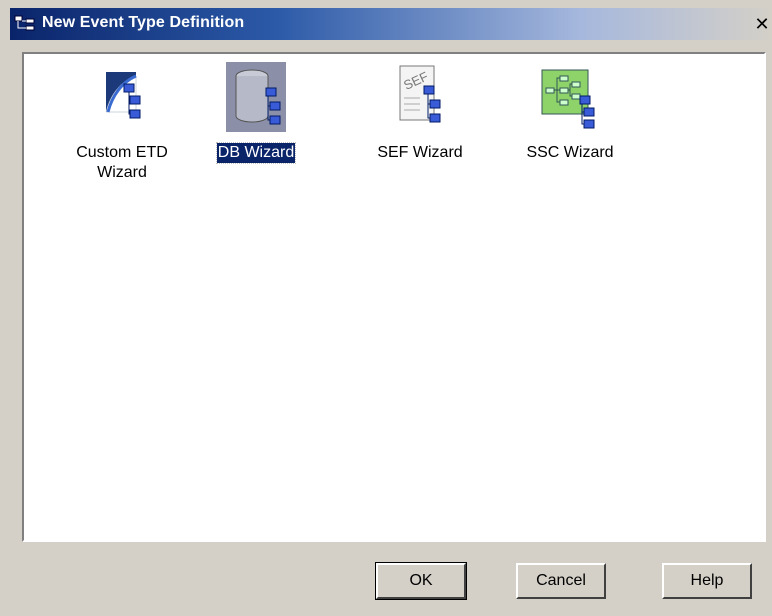 This screenshot has width=772, height=616. Describe the element at coordinates (570, 152) in the screenshot. I see `wizard-label: SSC Wizard` at that location.